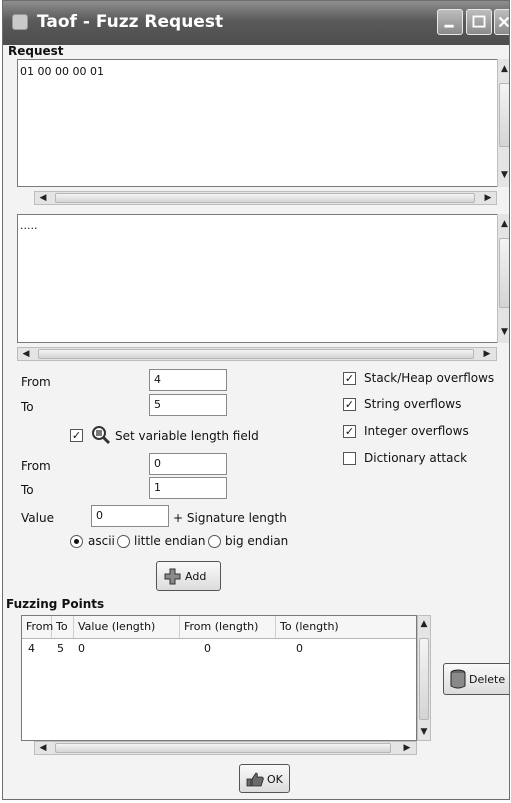 The height and width of the screenshot is (803, 511). Describe the element at coordinates (230, 518) in the screenshot. I see `signature-length-label: + Signature length` at that location.